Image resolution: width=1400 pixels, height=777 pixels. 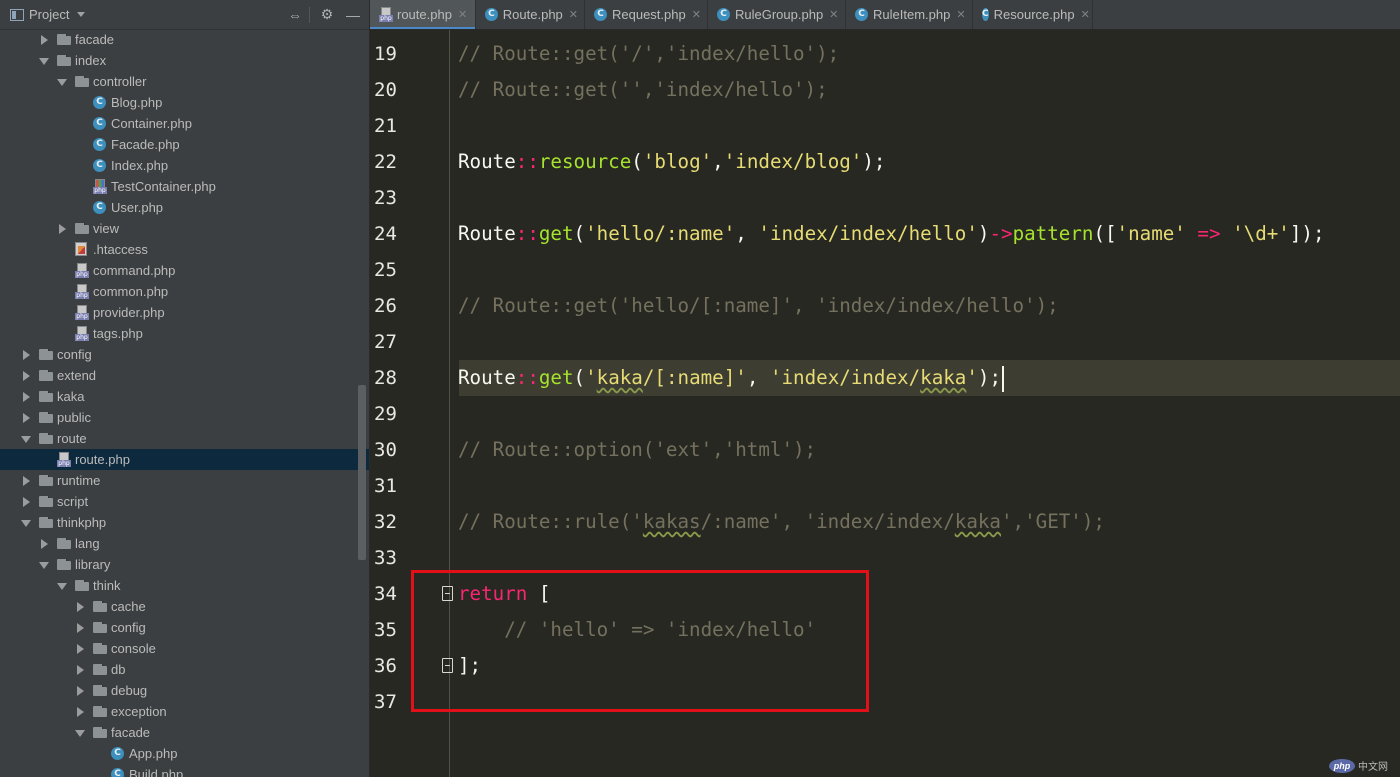 What do you see at coordinates (184, 770) in the screenshot?
I see `tree-row: C Build.php` at bounding box center [184, 770].